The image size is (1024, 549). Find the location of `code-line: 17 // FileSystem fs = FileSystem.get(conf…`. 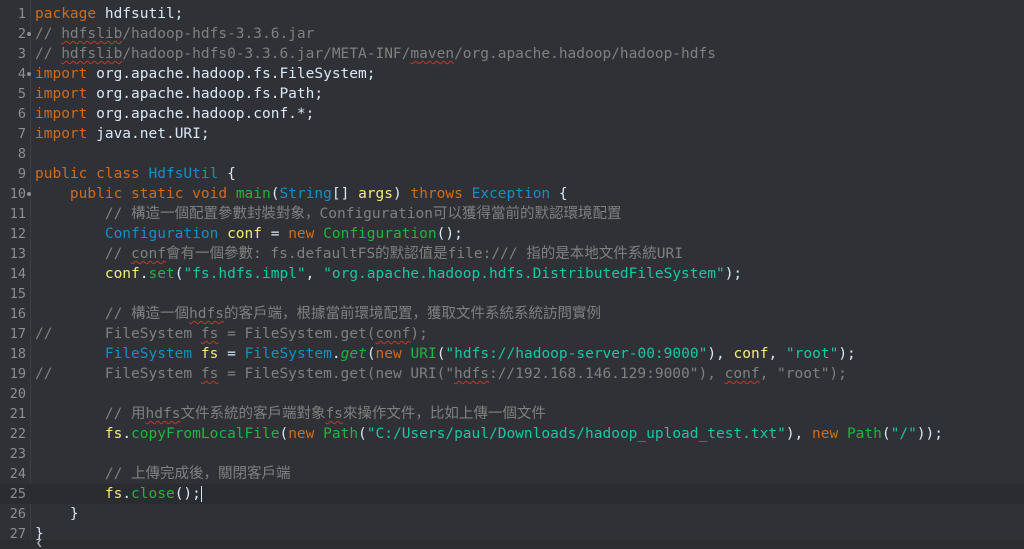

code-line: 17 // FileSystem fs = FileSystem.get(conf… is located at coordinates (512, 334).